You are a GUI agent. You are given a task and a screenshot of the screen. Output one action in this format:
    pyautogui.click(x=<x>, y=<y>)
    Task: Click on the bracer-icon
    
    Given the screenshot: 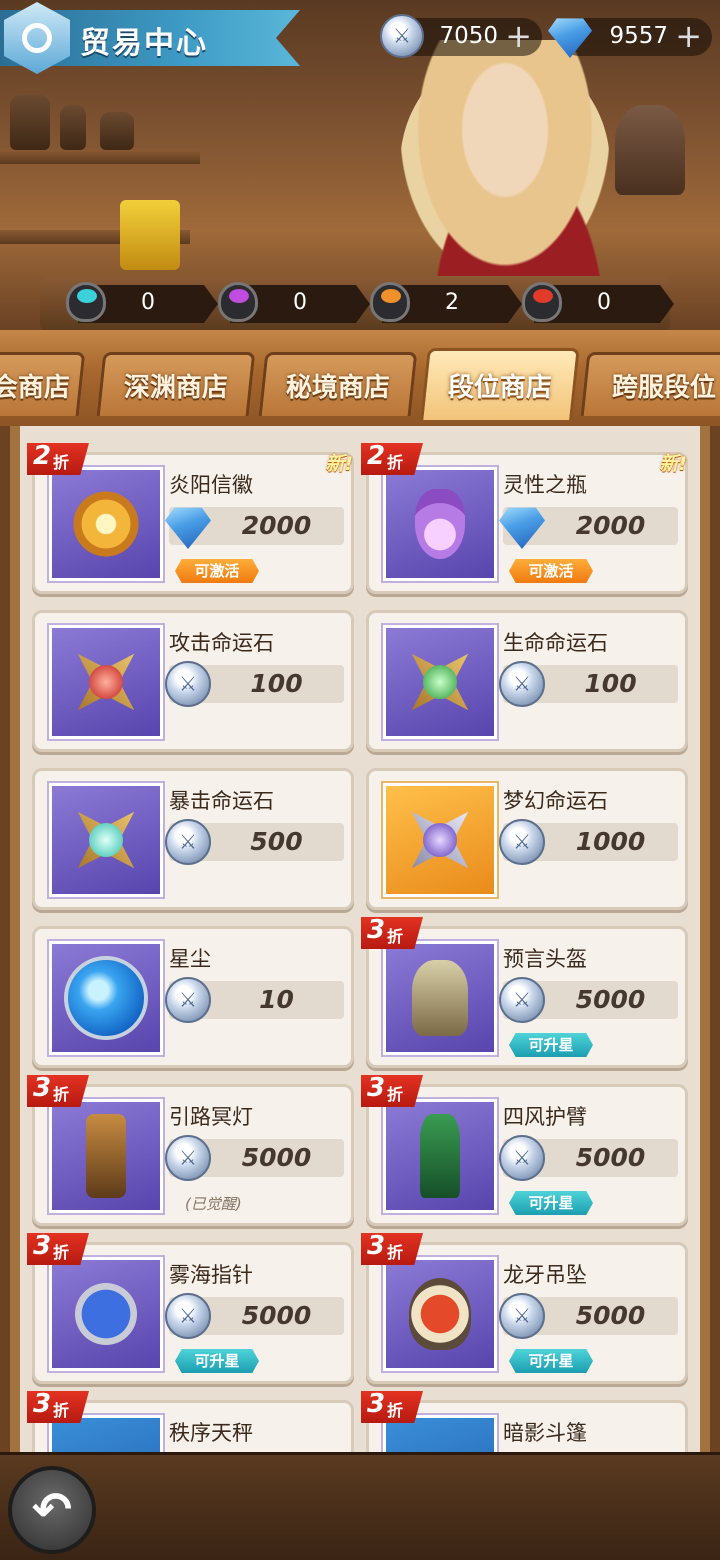 What is the action you would take?
    pyautogui.click(x=440, y=1156)
    